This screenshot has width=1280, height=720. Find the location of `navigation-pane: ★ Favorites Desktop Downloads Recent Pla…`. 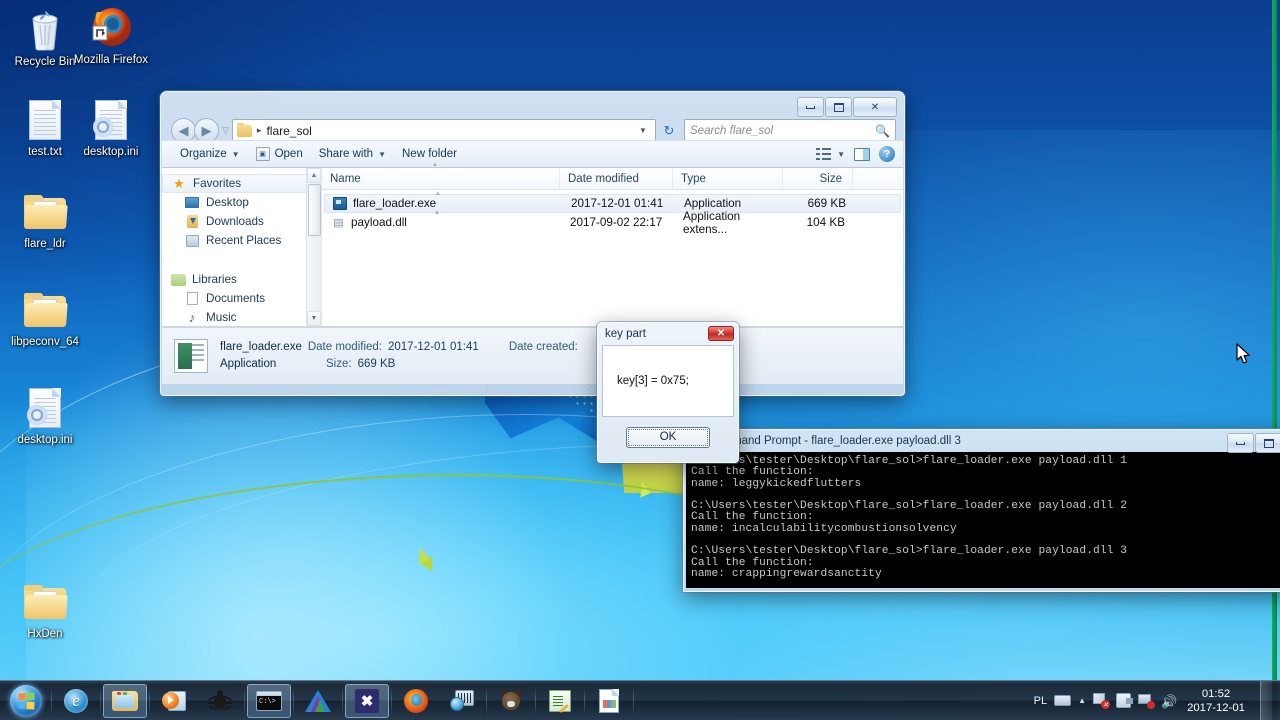

navigation-pane: ★ Favorites Desktop Downloads Recent Pla… is located at coordinates (242, 247).